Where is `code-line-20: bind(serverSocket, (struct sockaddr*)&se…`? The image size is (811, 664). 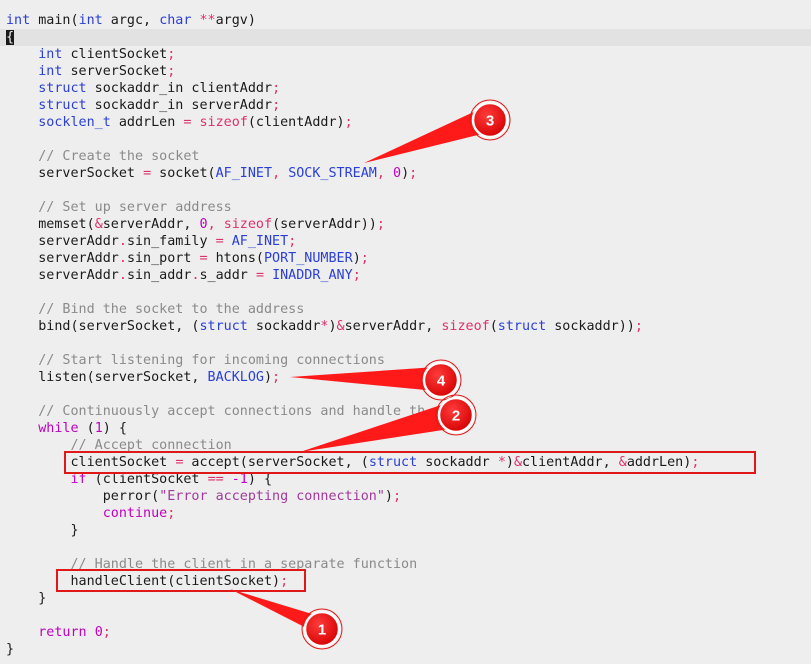 code-line-20: bind(serverSocket, (struct sockaddr*)&se… is located at coordinates (324, 326).